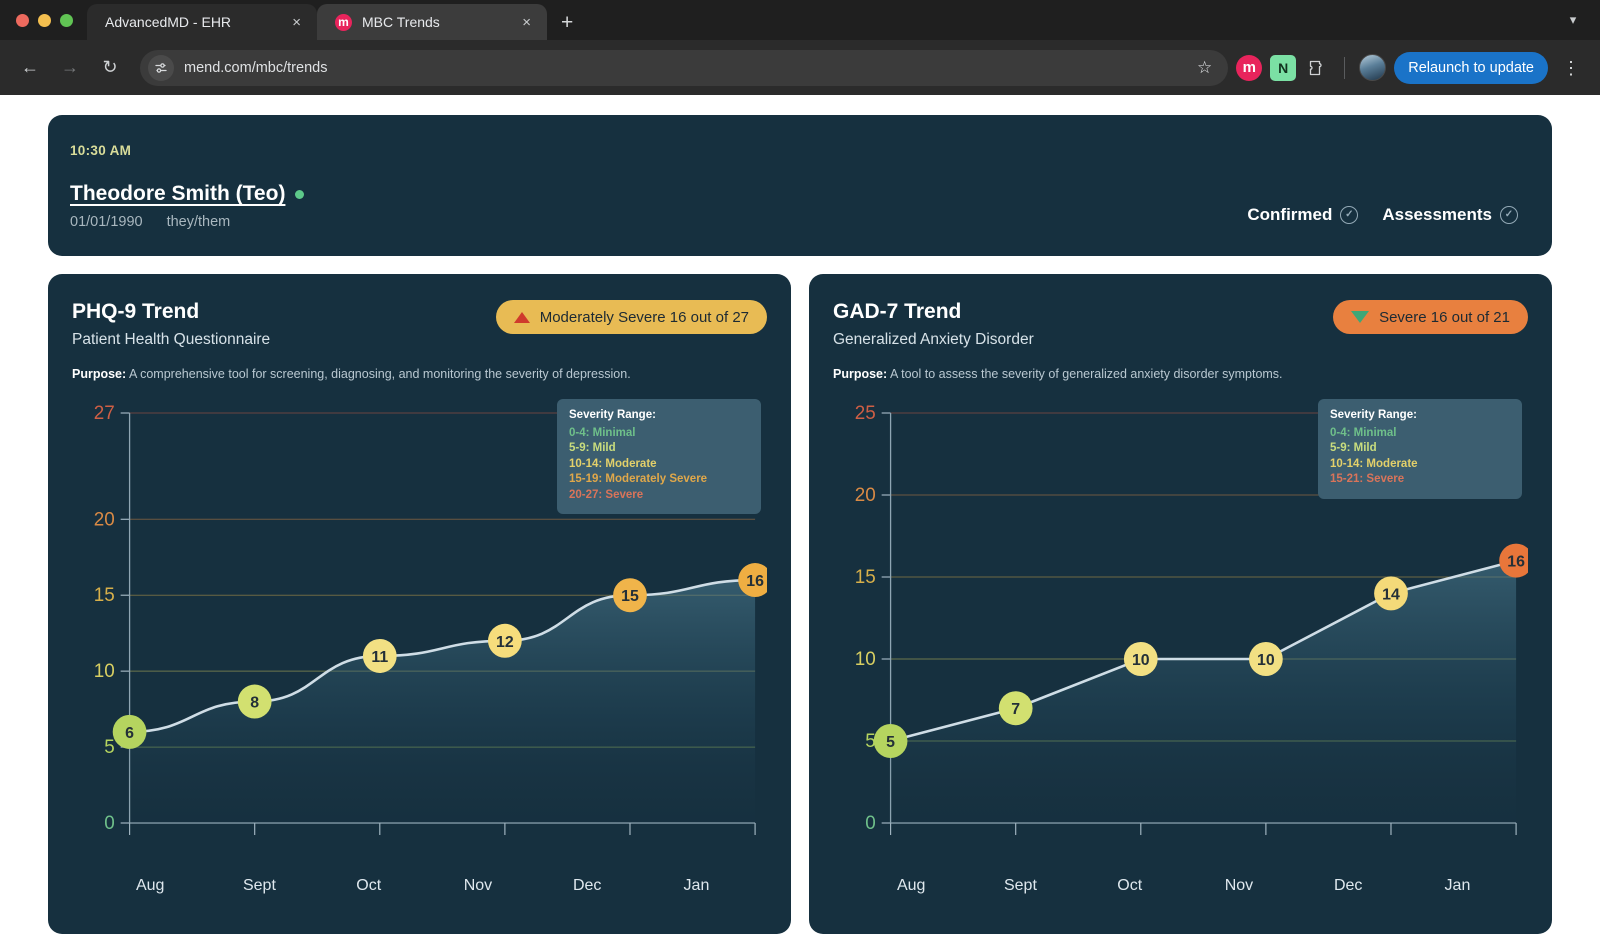 The image size is (1600, 951). Describe the element at coordinates (1374, 463) in the screenshot. I see `legend-item: 10-14: Moderate` at that location.